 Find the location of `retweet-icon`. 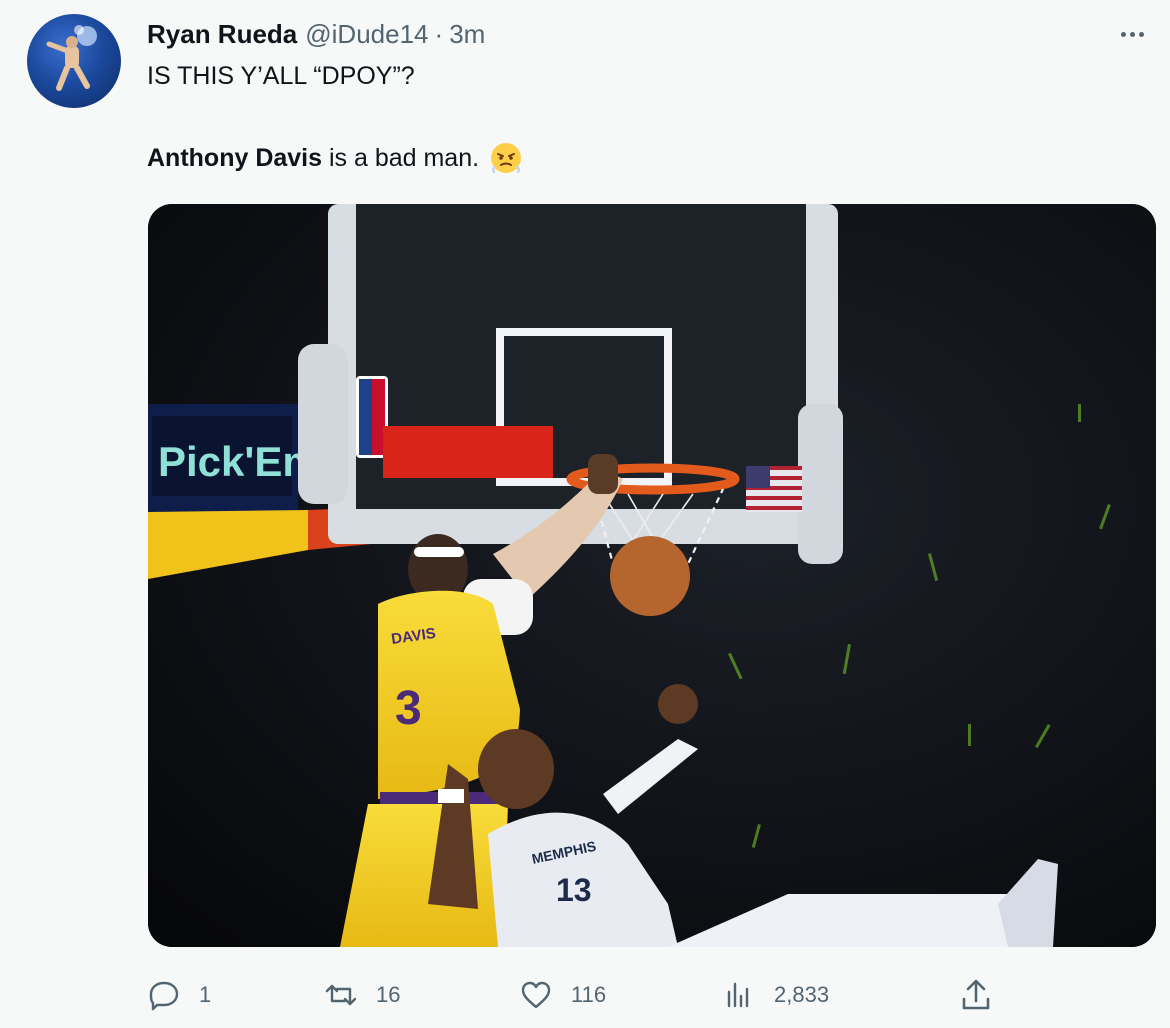

retweet-icon is located at coordinates (341, 995).